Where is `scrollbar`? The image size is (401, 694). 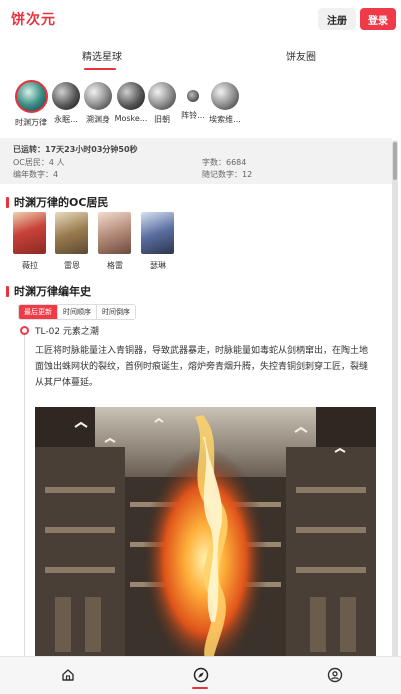 scrollbar is located at coordinates (395, 400).